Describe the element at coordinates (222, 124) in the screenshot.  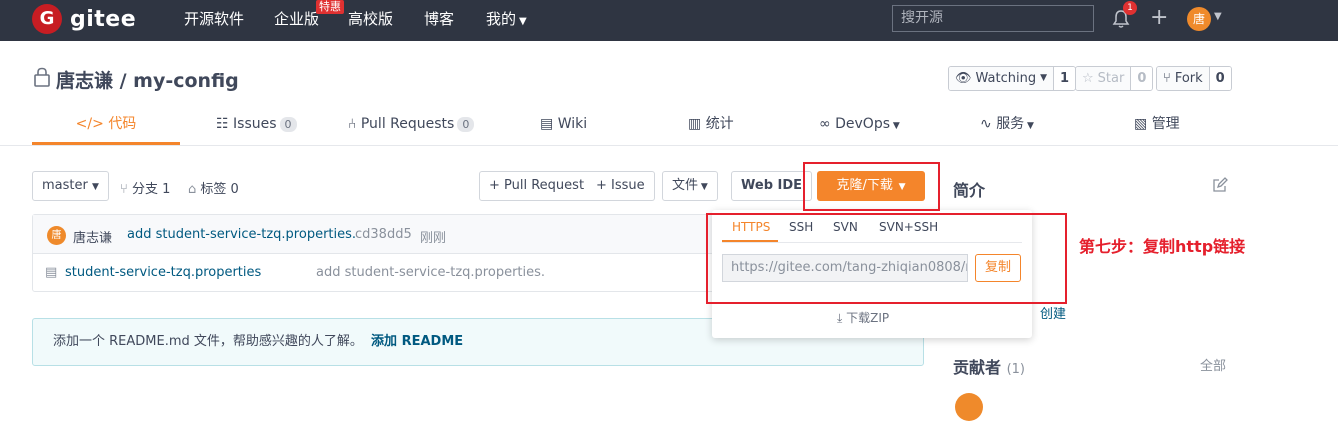
I see `issues-icon: ☷` at that location.